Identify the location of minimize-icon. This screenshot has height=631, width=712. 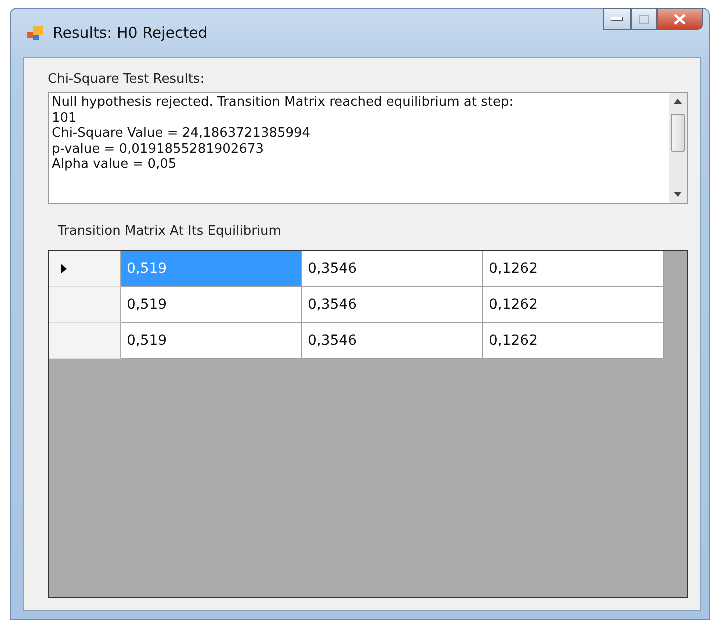
(617, 19).